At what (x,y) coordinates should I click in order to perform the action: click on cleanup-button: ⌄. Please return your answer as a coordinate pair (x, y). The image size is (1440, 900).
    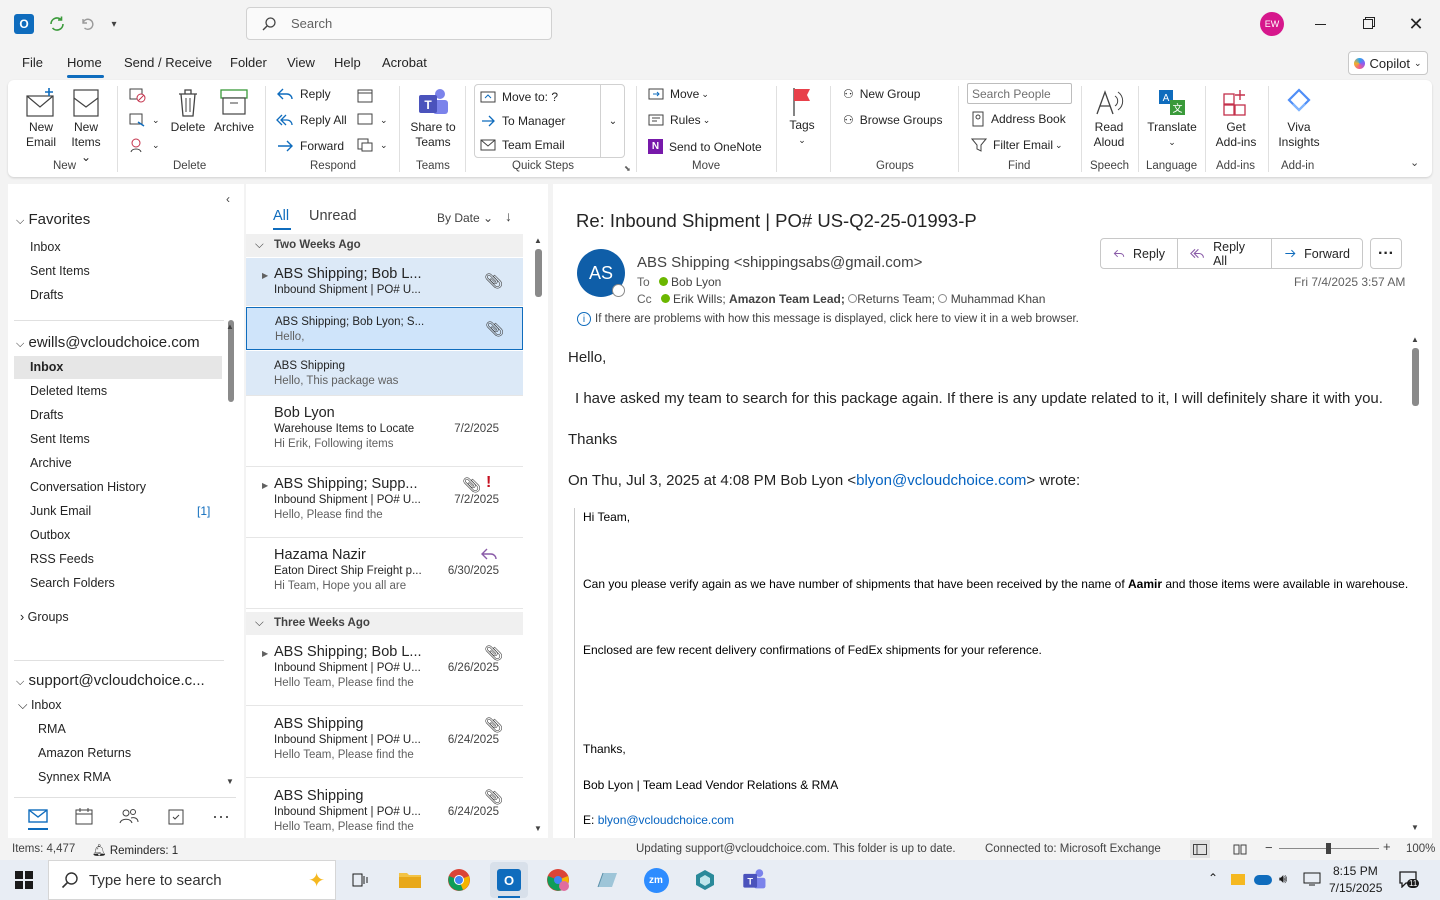
    Looking at the image, I should click on (144, 120).